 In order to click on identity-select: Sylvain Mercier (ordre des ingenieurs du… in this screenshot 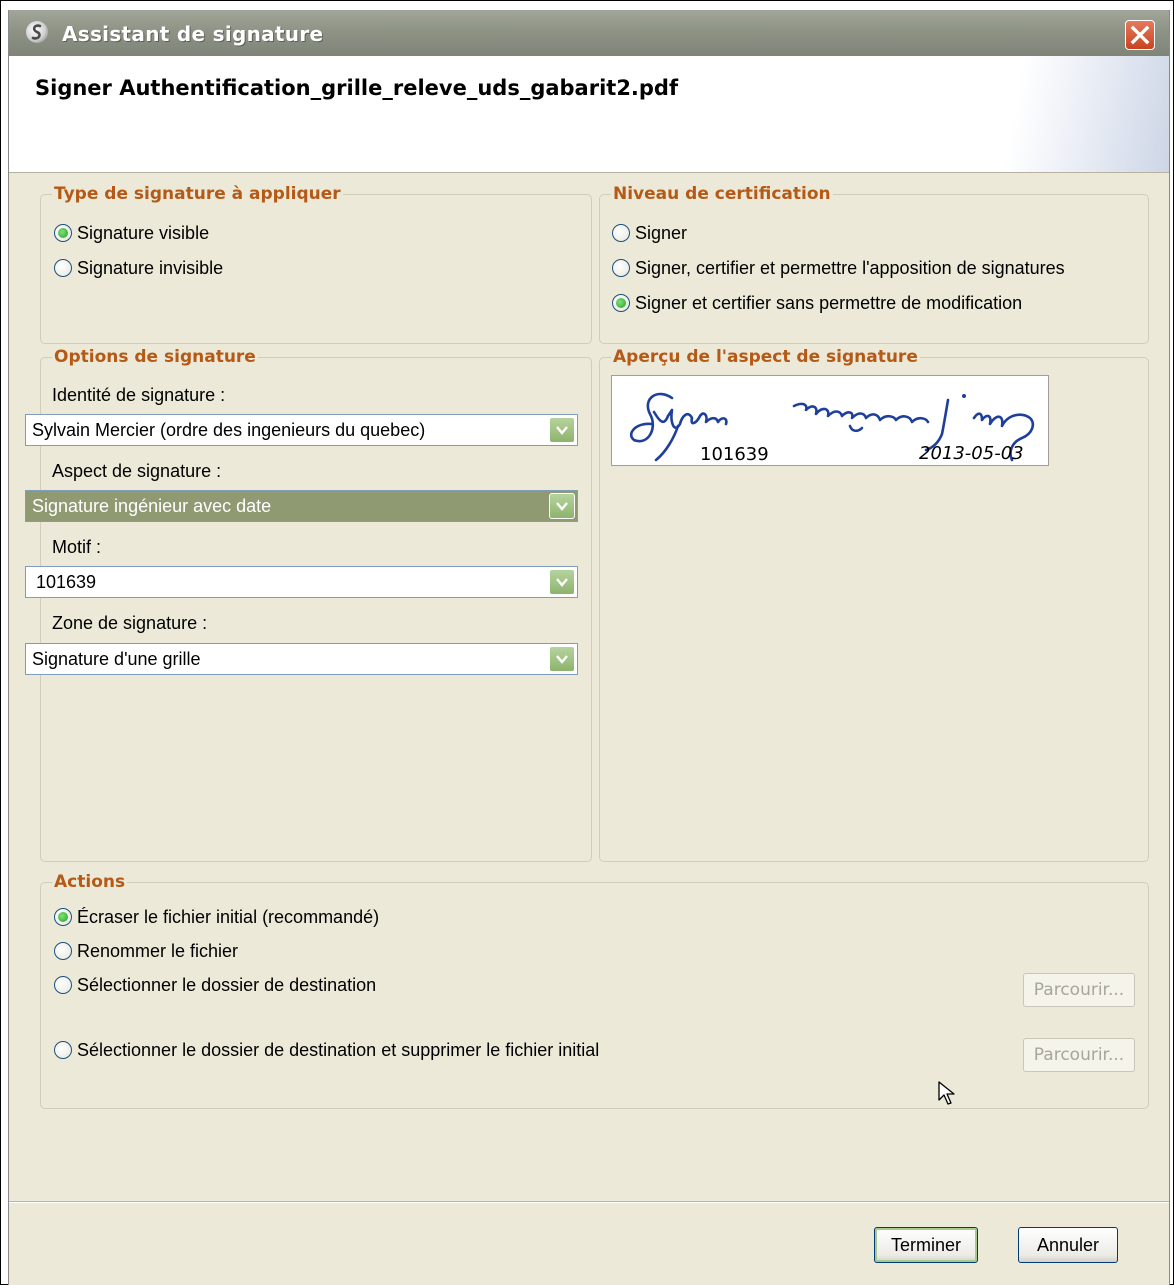, I will do `click(301, 430)`.